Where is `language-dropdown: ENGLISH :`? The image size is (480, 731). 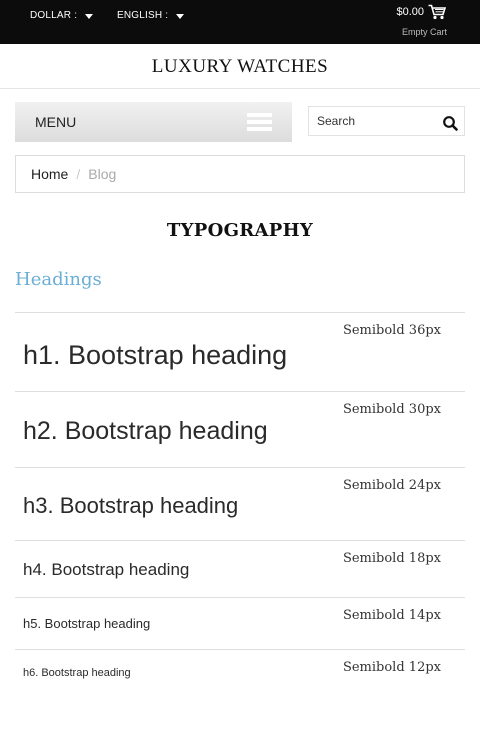 language-dropdown: ENGLISH : is located at coordinates (151, 15).